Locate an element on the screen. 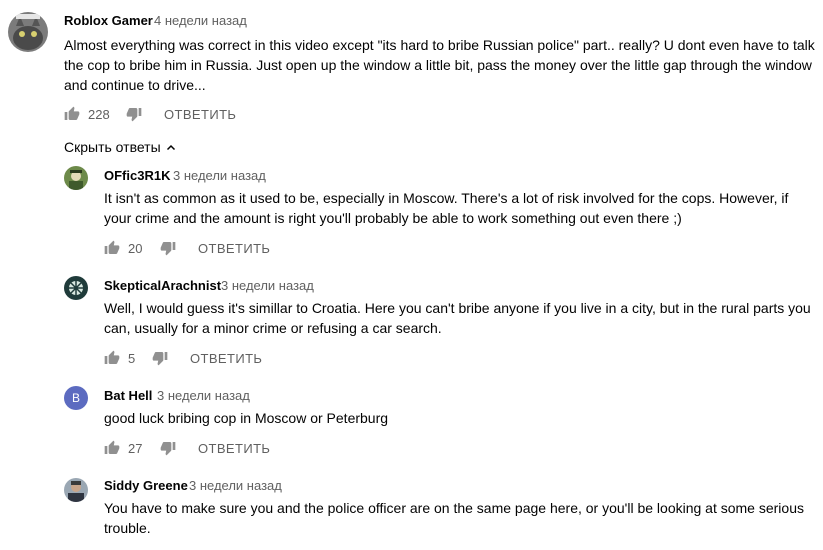 The width and height of the screenshot is (823, 550). like-count: 5 is located at coordinates (132, 358).